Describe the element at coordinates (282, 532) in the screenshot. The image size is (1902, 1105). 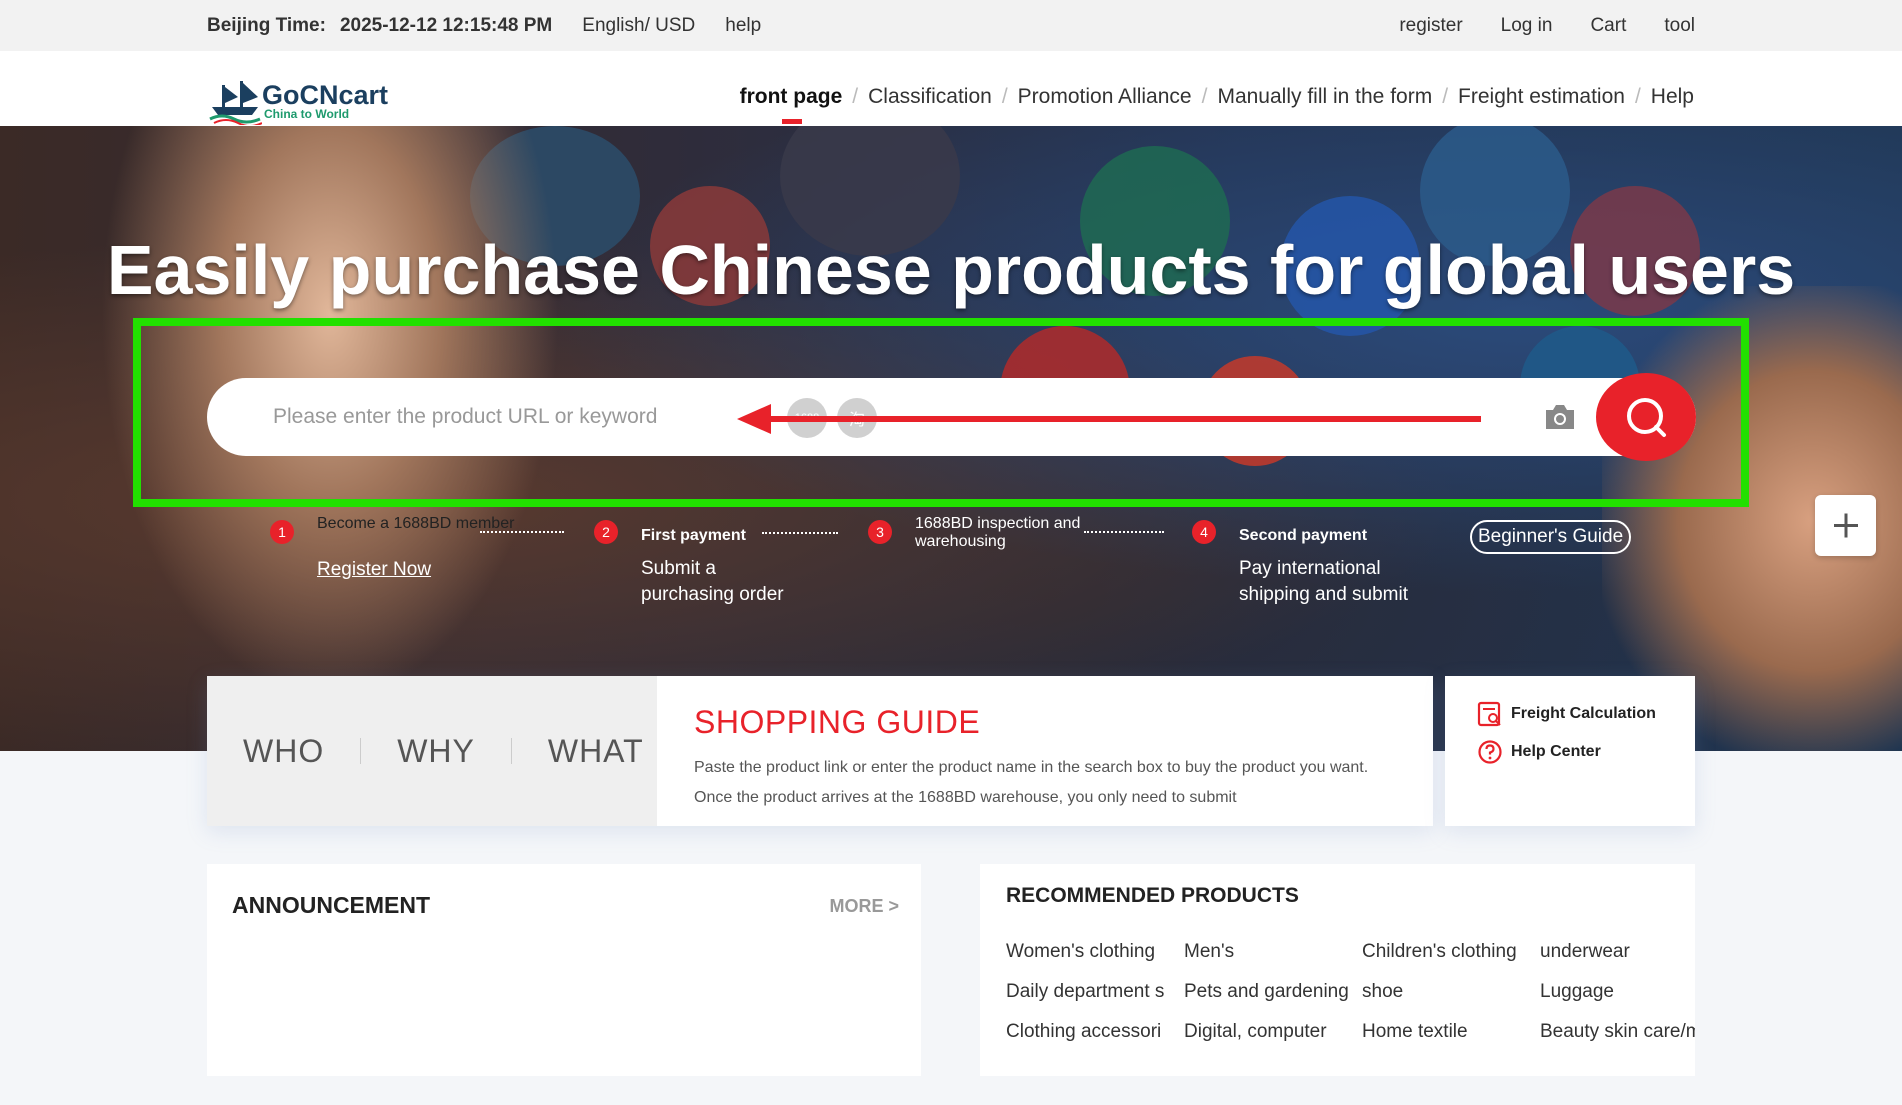
I see `step-1-number: 1` at that location.